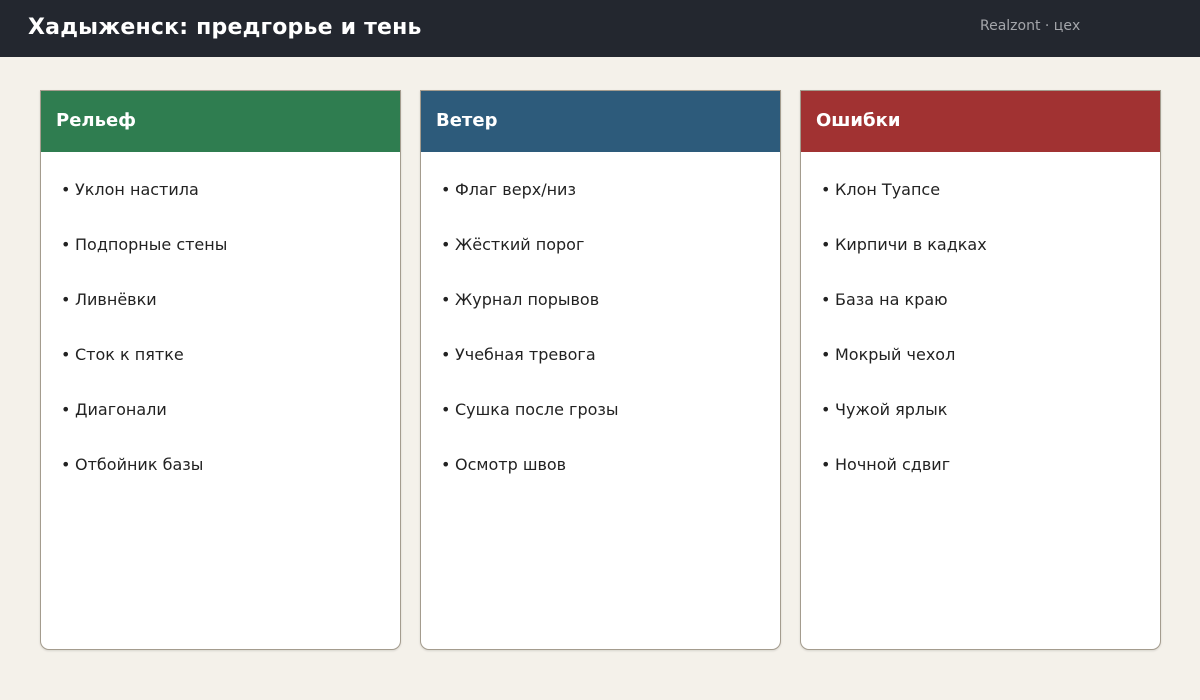 This screenshot has height=700, width=1200. I want to click on list-item: • Ночной сдвиг, so click(980, 471).